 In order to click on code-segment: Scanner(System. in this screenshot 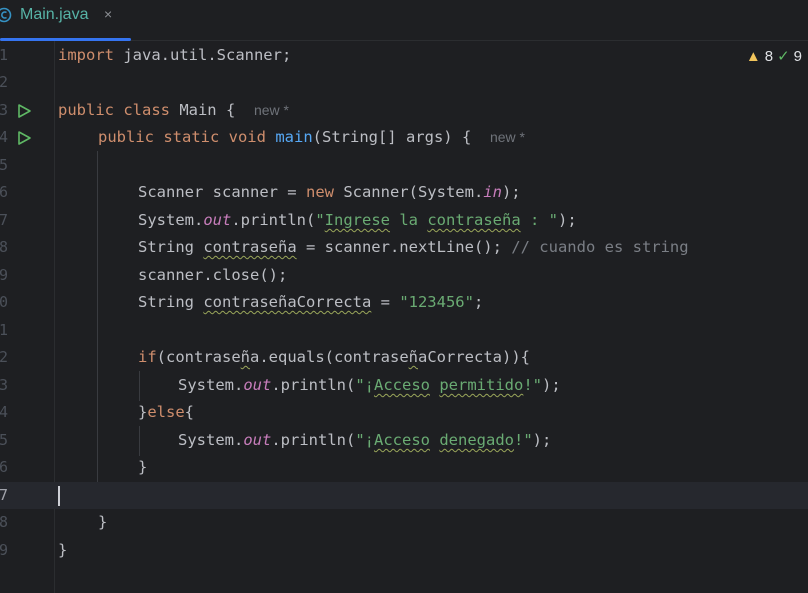, I will do `click(408, 192)`.